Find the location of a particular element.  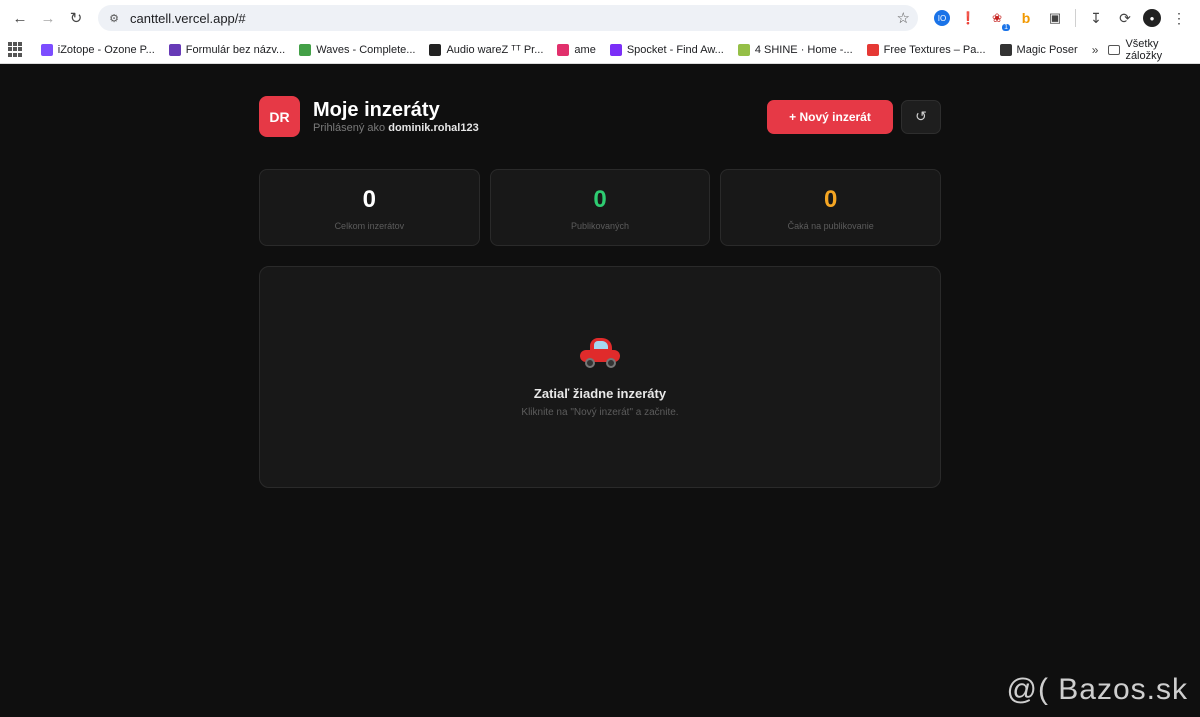

login-status: Prihlásený ako dominik.rohal123 is located at coordinates (396, 128).